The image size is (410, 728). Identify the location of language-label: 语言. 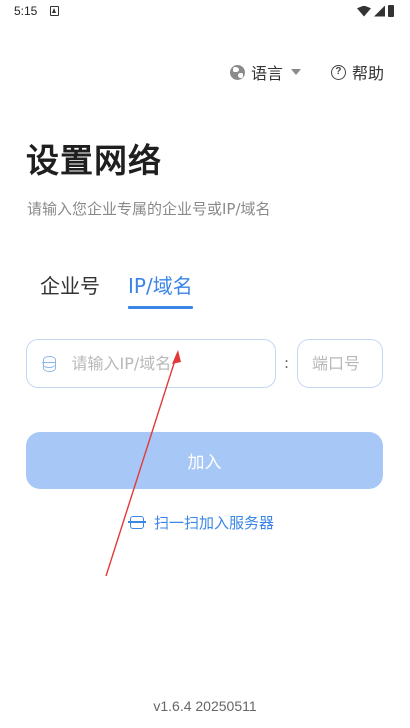
(266, 73).